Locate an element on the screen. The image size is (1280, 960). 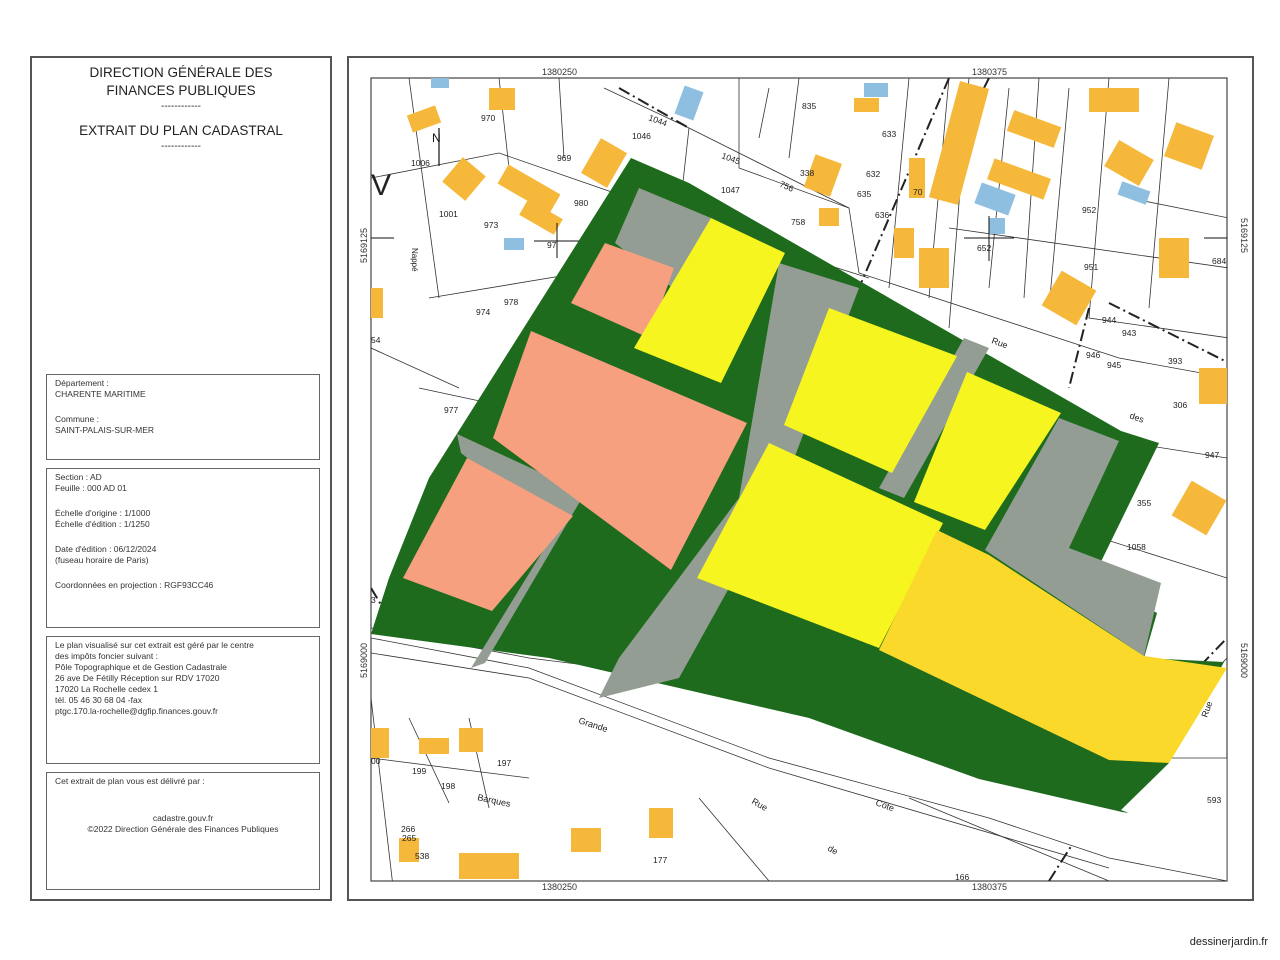
svg-text: 70 is located at coordinates (918, 192).